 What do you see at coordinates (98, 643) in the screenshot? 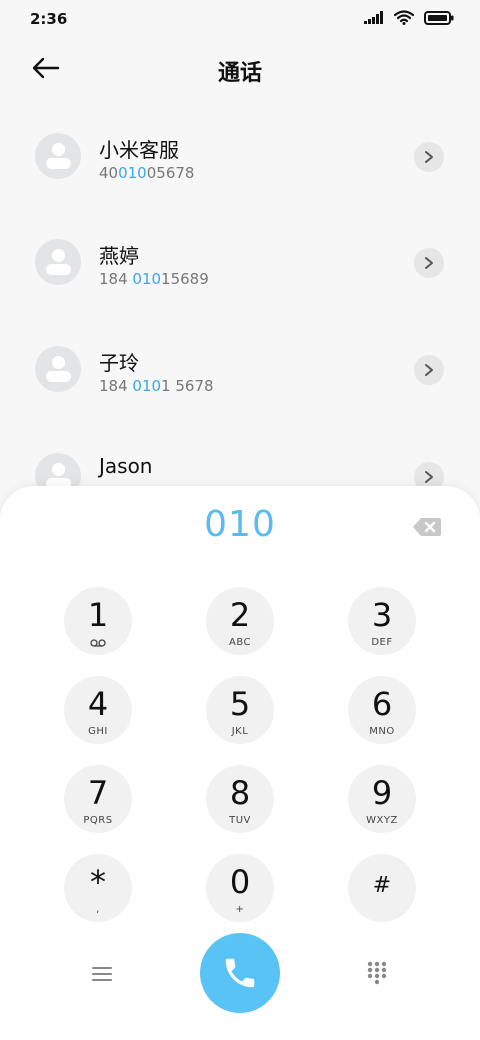
I see `voicemail-icon` at bounding box center [98, 643].